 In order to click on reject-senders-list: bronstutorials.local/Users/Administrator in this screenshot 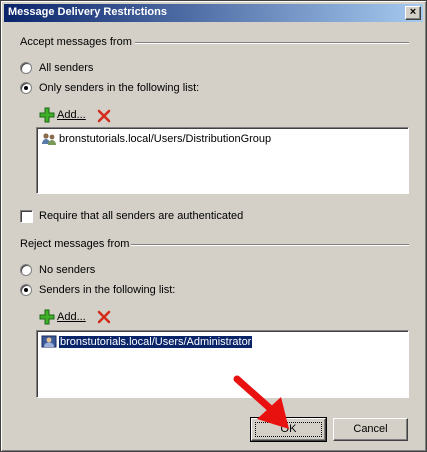, I will do `click(222, 364)`.